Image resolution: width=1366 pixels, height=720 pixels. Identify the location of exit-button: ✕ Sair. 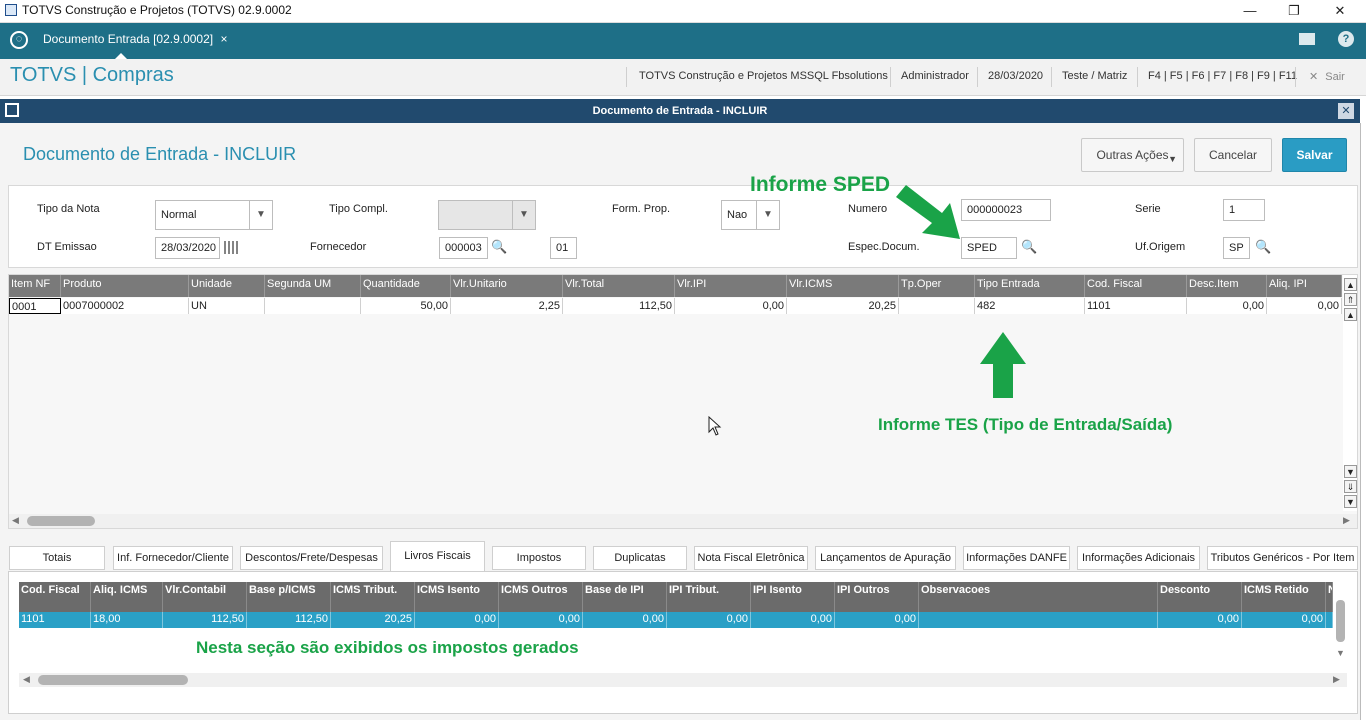
(1327, 76).